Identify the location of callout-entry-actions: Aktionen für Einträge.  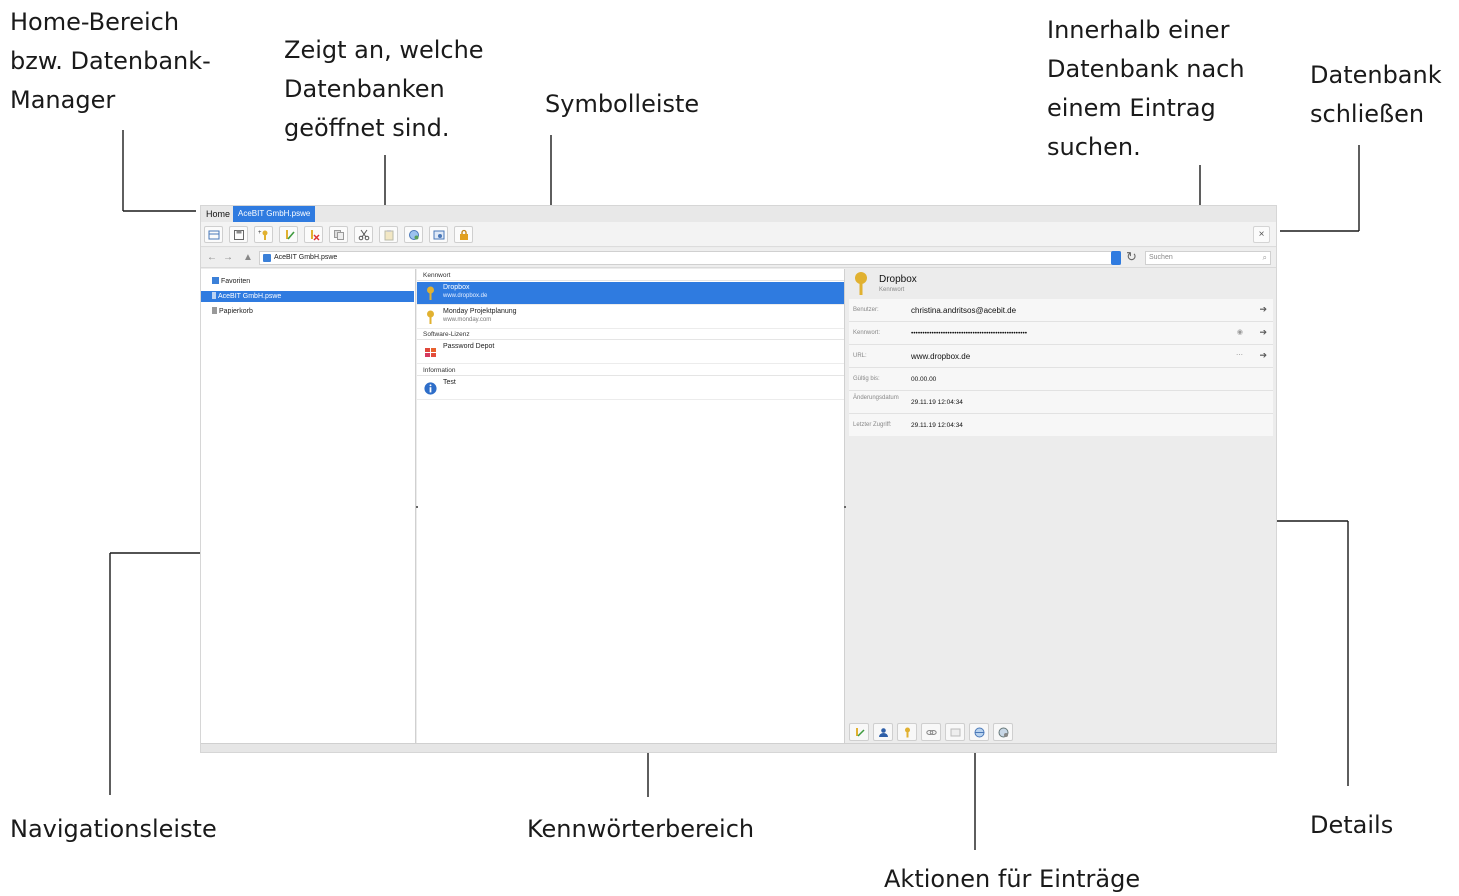
(1012, 879).